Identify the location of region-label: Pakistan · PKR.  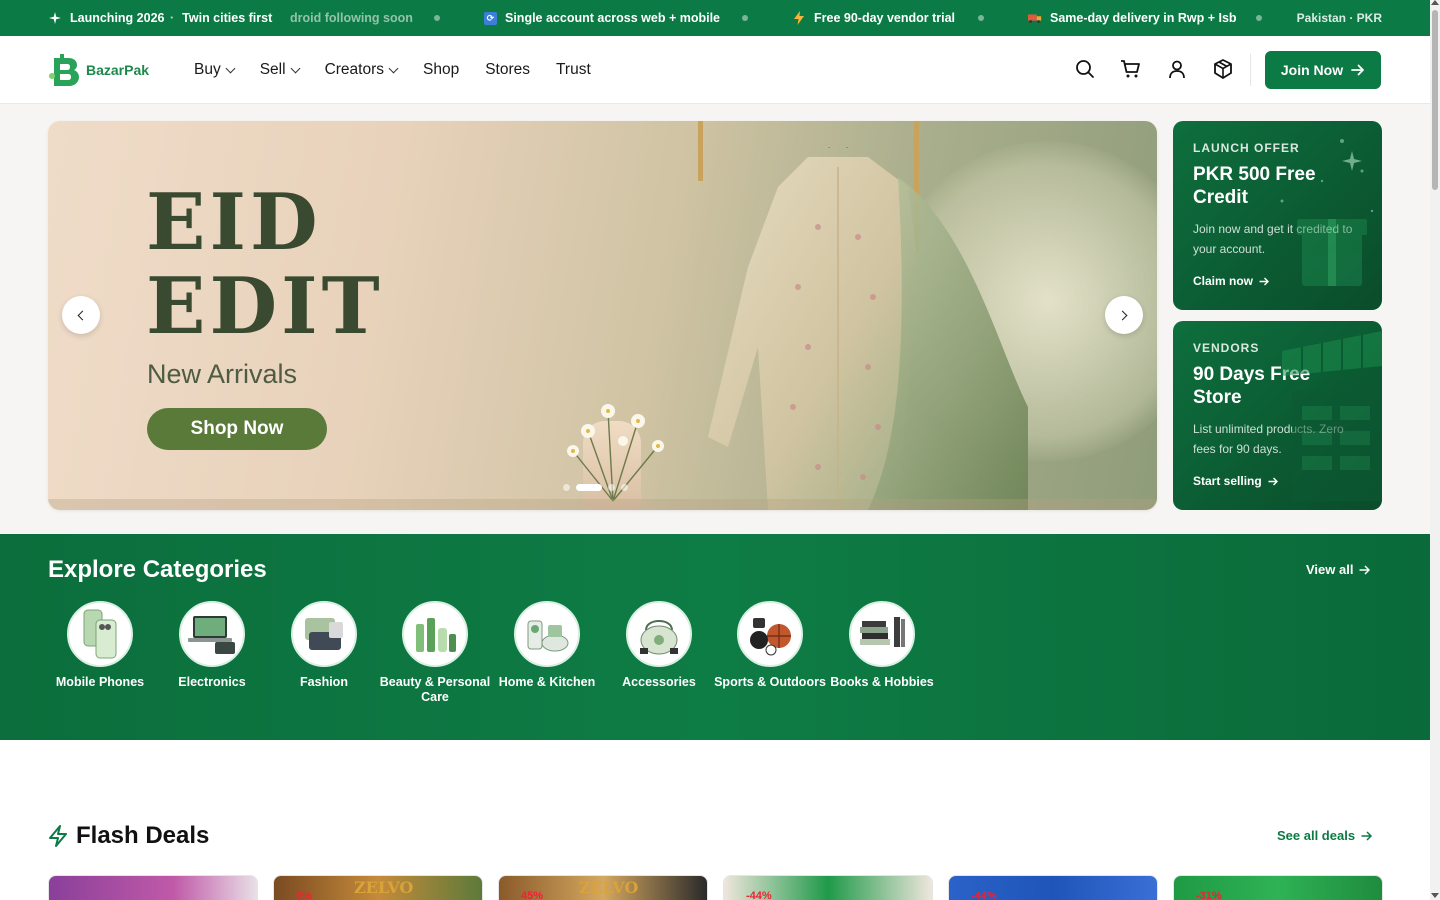
(1339, 18).